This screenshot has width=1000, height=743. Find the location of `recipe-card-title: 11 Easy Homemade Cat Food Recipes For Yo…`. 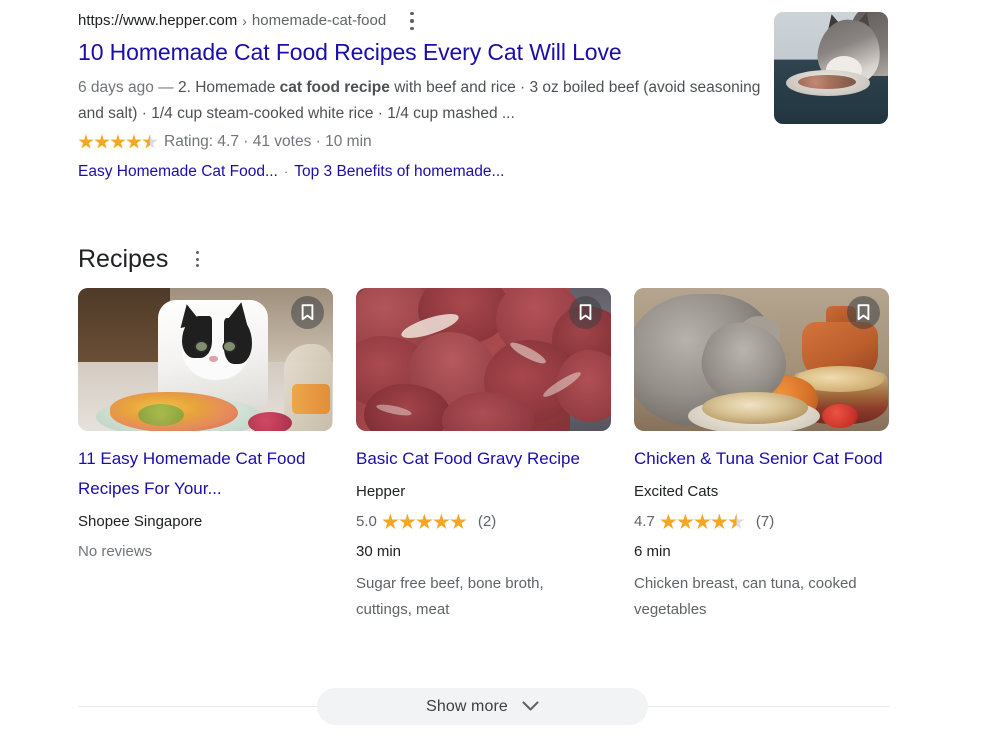

recipe-card-title: 11 Easy Homemade Cat Food Recipes For Yo… is located at coordinates (205, 474).